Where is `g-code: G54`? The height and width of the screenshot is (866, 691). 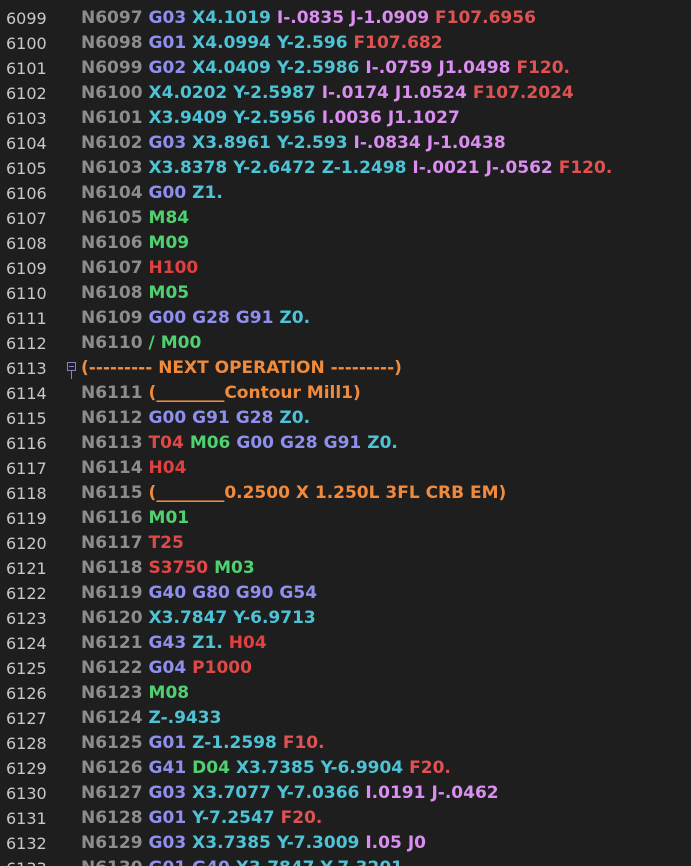
g-code: G54 is located at coordinates (298, 593).